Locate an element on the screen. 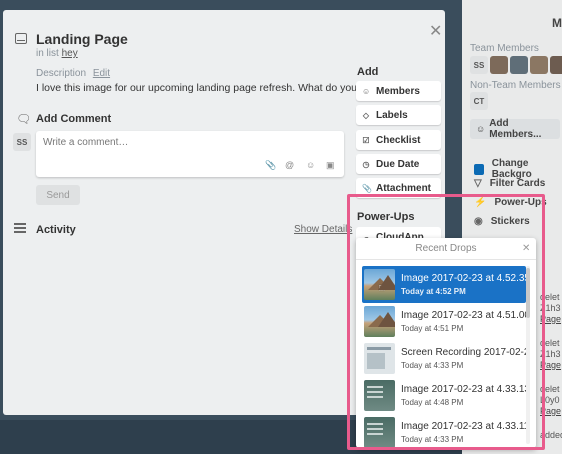 The width and height of the screenshot is (562, 454). comment-input is located at coordinates (188, 144).